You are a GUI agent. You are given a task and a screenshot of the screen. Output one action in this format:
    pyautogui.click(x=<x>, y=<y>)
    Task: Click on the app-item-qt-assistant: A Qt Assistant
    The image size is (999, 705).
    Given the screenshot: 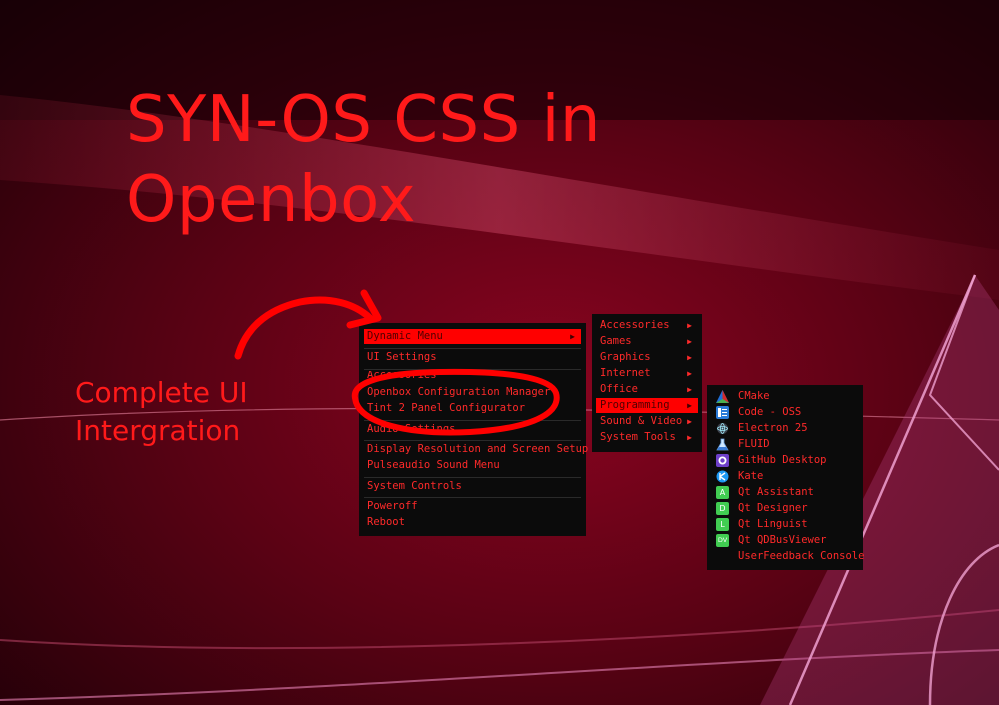 What is the action you would take?
    pyautogui.click(x=785, y=492)
    